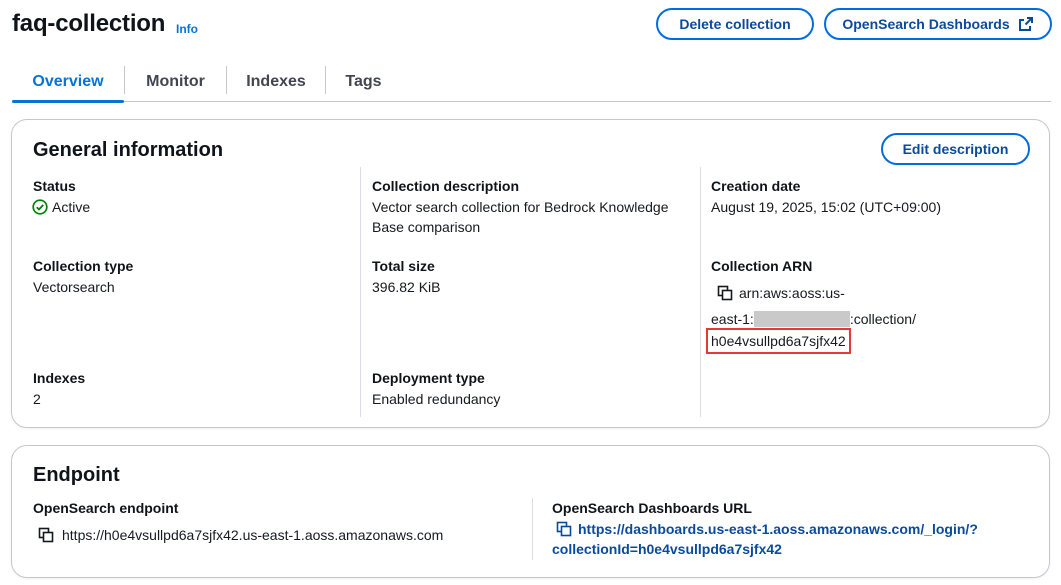 This screenshot has width=1061, height=585. I want to click on tab-monitor: Monitor, so click(175, 82).